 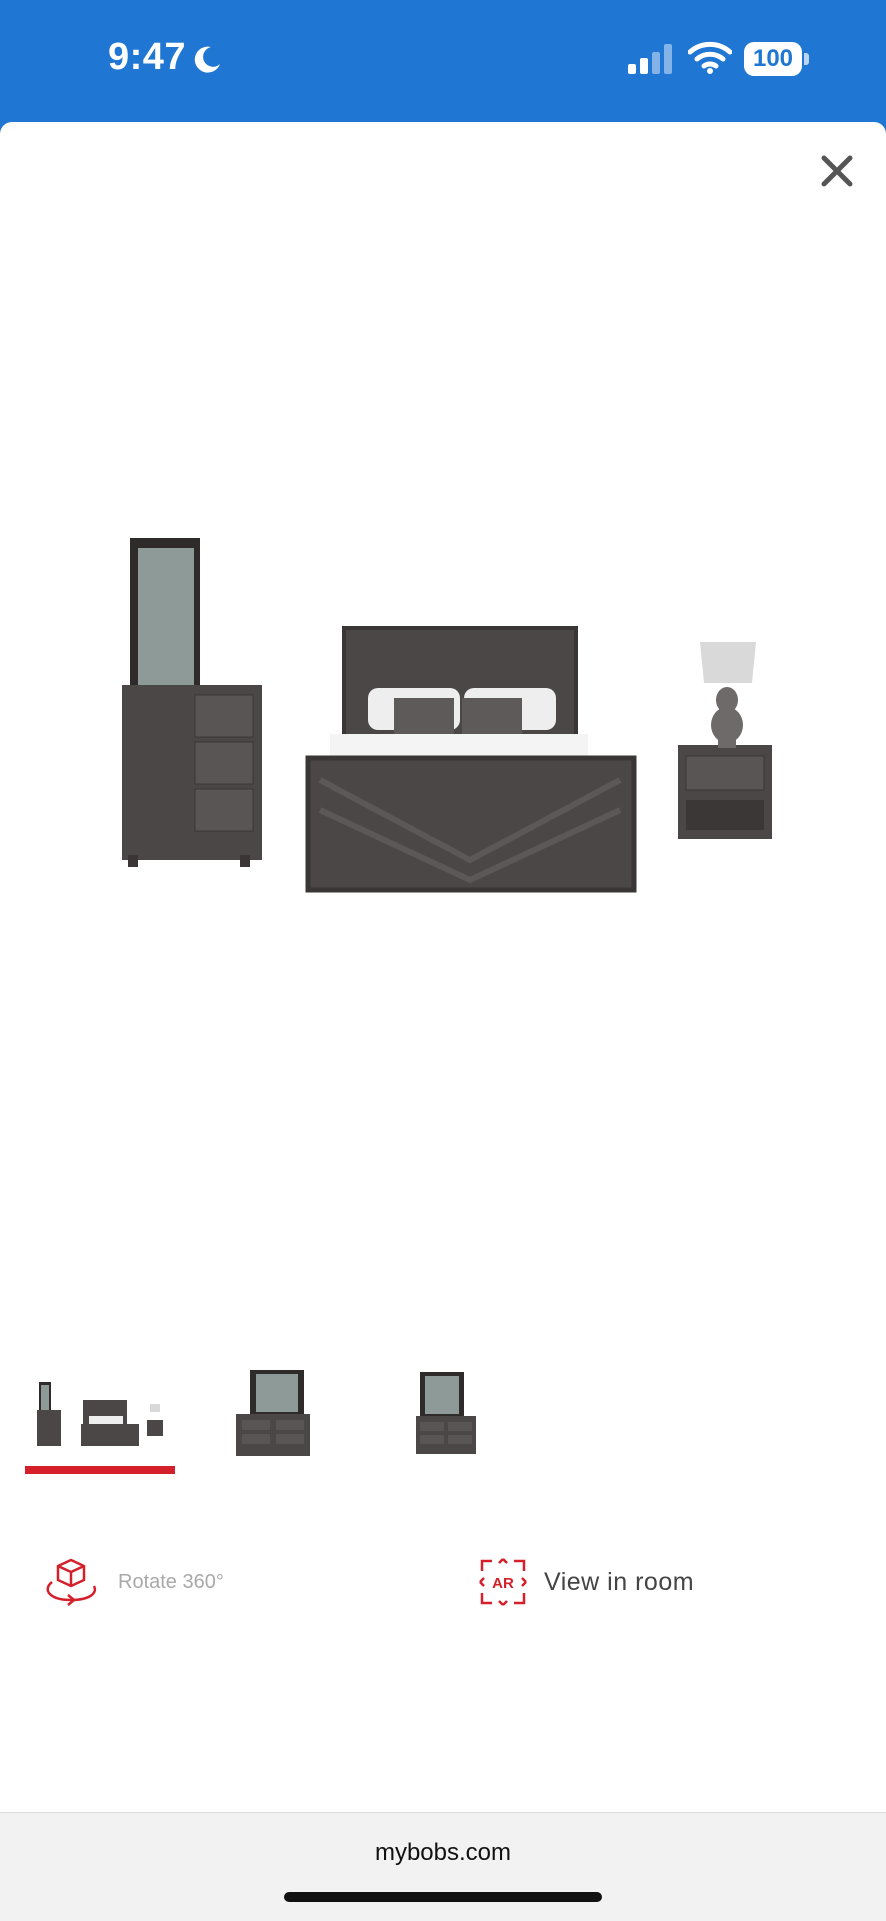 What do you see at coordinates (837, 171) in the screenshot?
I see `close-icon` at bounding box center [837, 171].